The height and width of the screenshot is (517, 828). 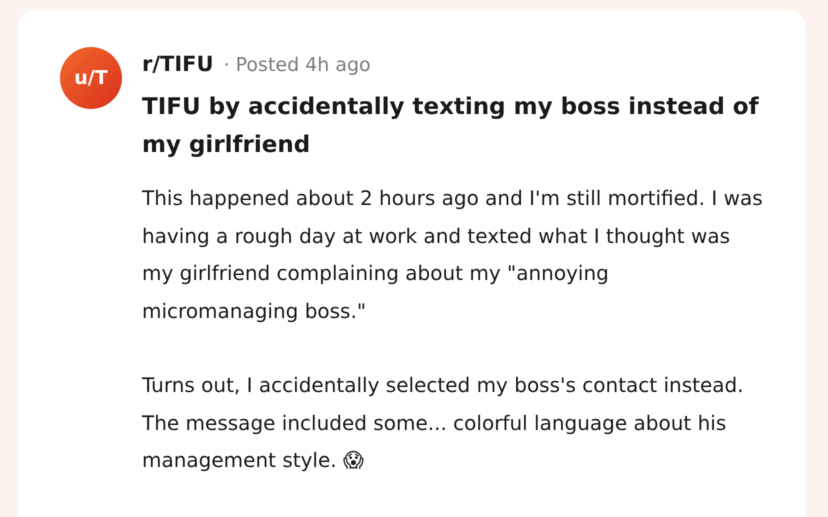 What do you see at coordinates (297, 65) in the screenshot?
I see `post-time: · Posted 4h ago` at bounding box center [297, 65].